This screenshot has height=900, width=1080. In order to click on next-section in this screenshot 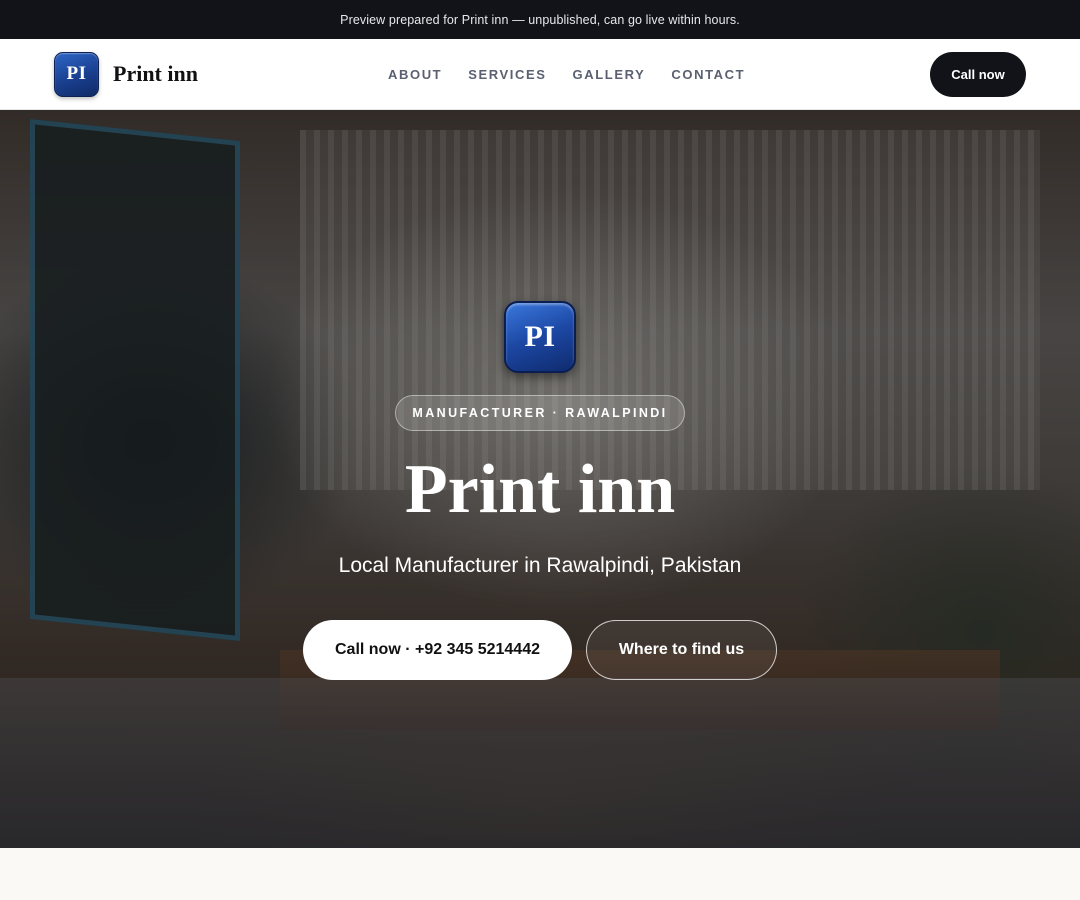, I will do `click(540, 874)`.